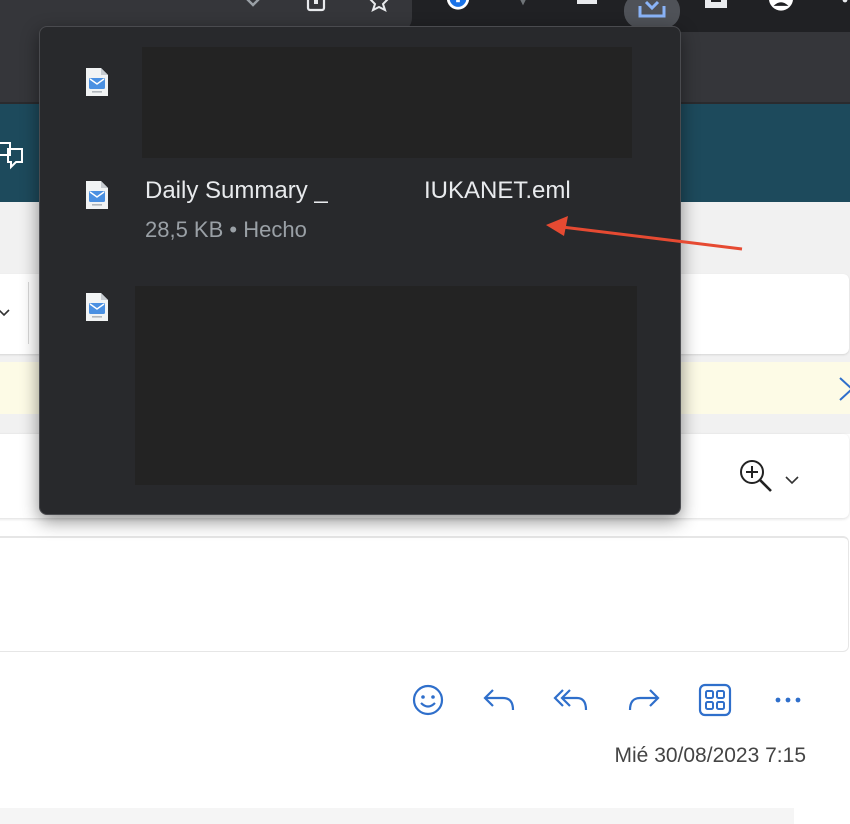 This screenshot has width=850, height=824. I want to click on password-manager-icon, so click(458, 9).